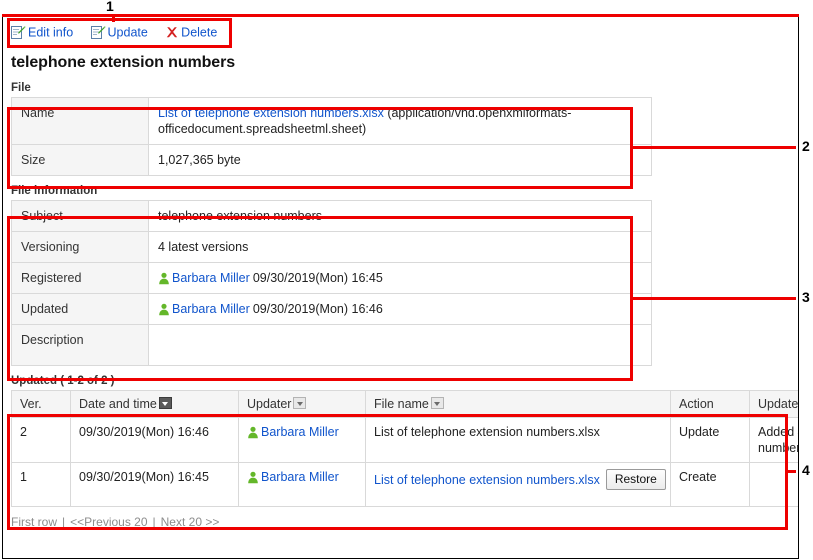 This screenshot has height=560, width=813. I want to click on restore-button: Restore, so click(635, 479).